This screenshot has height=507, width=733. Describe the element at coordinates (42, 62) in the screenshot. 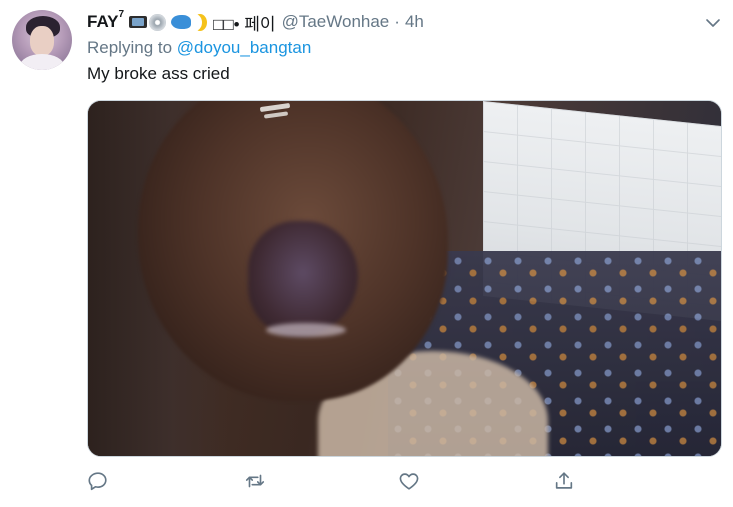

I see `avatar-body` at that location.